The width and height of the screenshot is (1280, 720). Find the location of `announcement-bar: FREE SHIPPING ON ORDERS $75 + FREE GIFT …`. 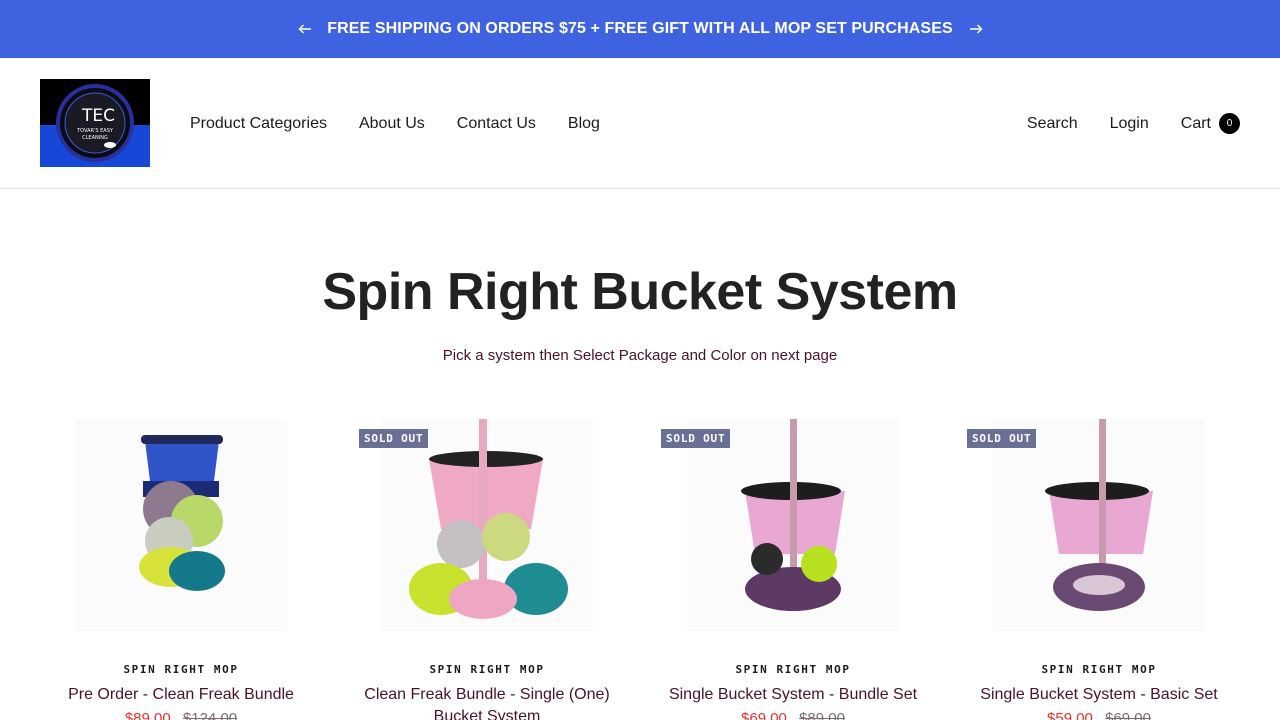

announcement-bar: FREE SHIPPING ON ORDERS $75 + FREE GIFT … is located at coordinates (640, 29).